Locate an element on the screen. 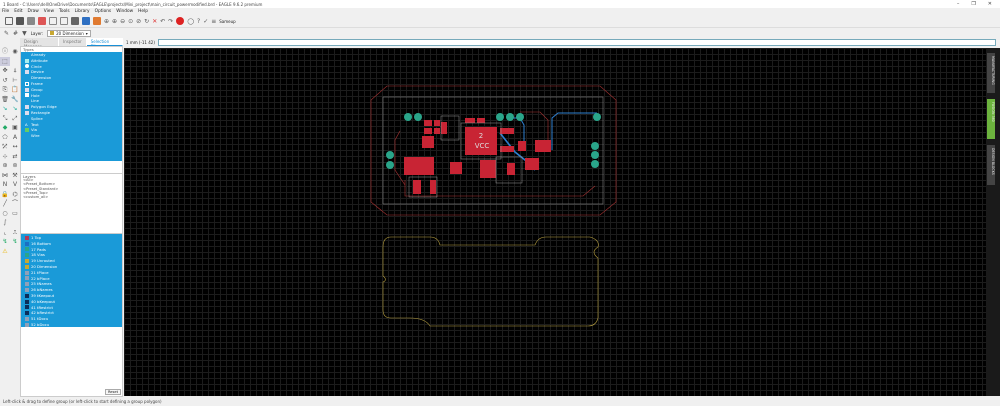  fusion360-panel-tab: FUSION 360 is located at coordinates (991, 119).